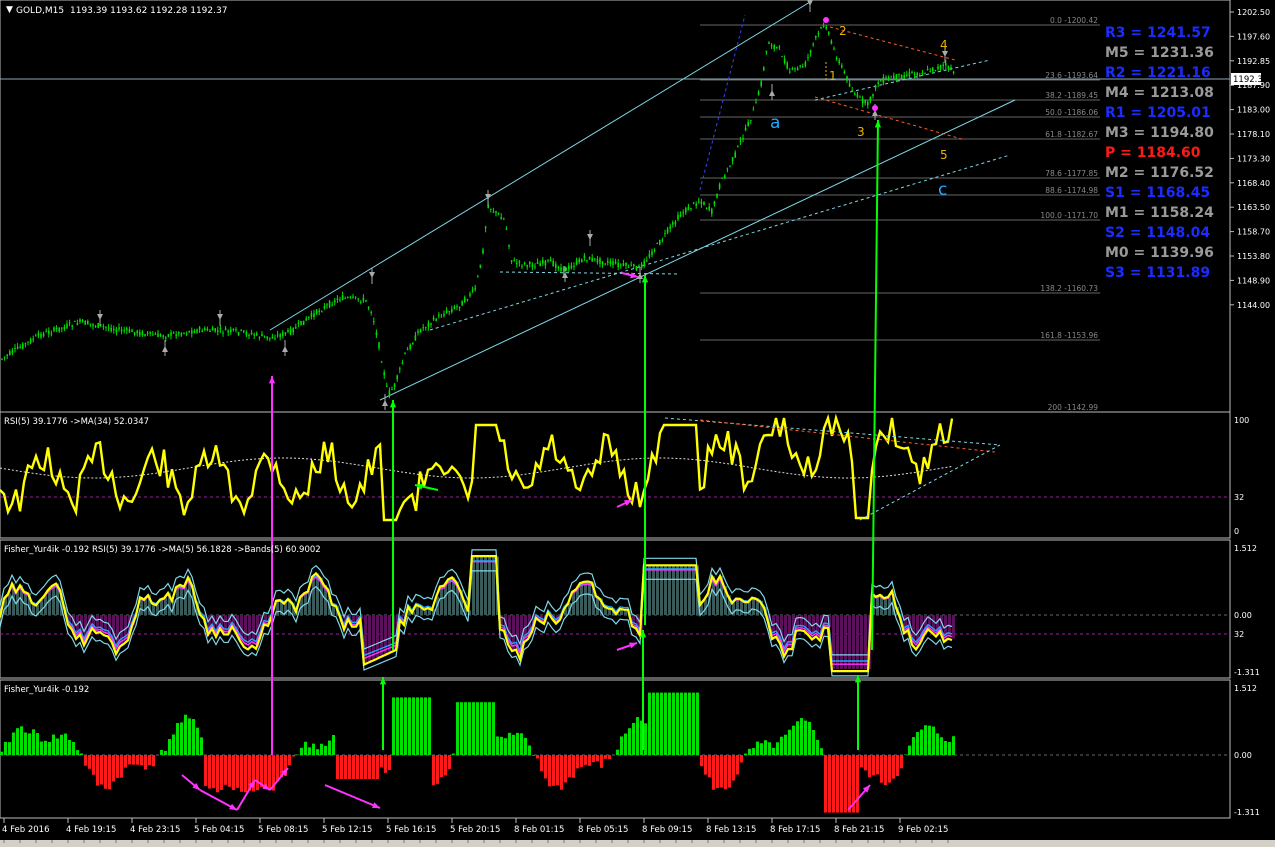  Describe the element at coordinates (615, 475) in the screenshot. I see `rsi-panel` at that location.